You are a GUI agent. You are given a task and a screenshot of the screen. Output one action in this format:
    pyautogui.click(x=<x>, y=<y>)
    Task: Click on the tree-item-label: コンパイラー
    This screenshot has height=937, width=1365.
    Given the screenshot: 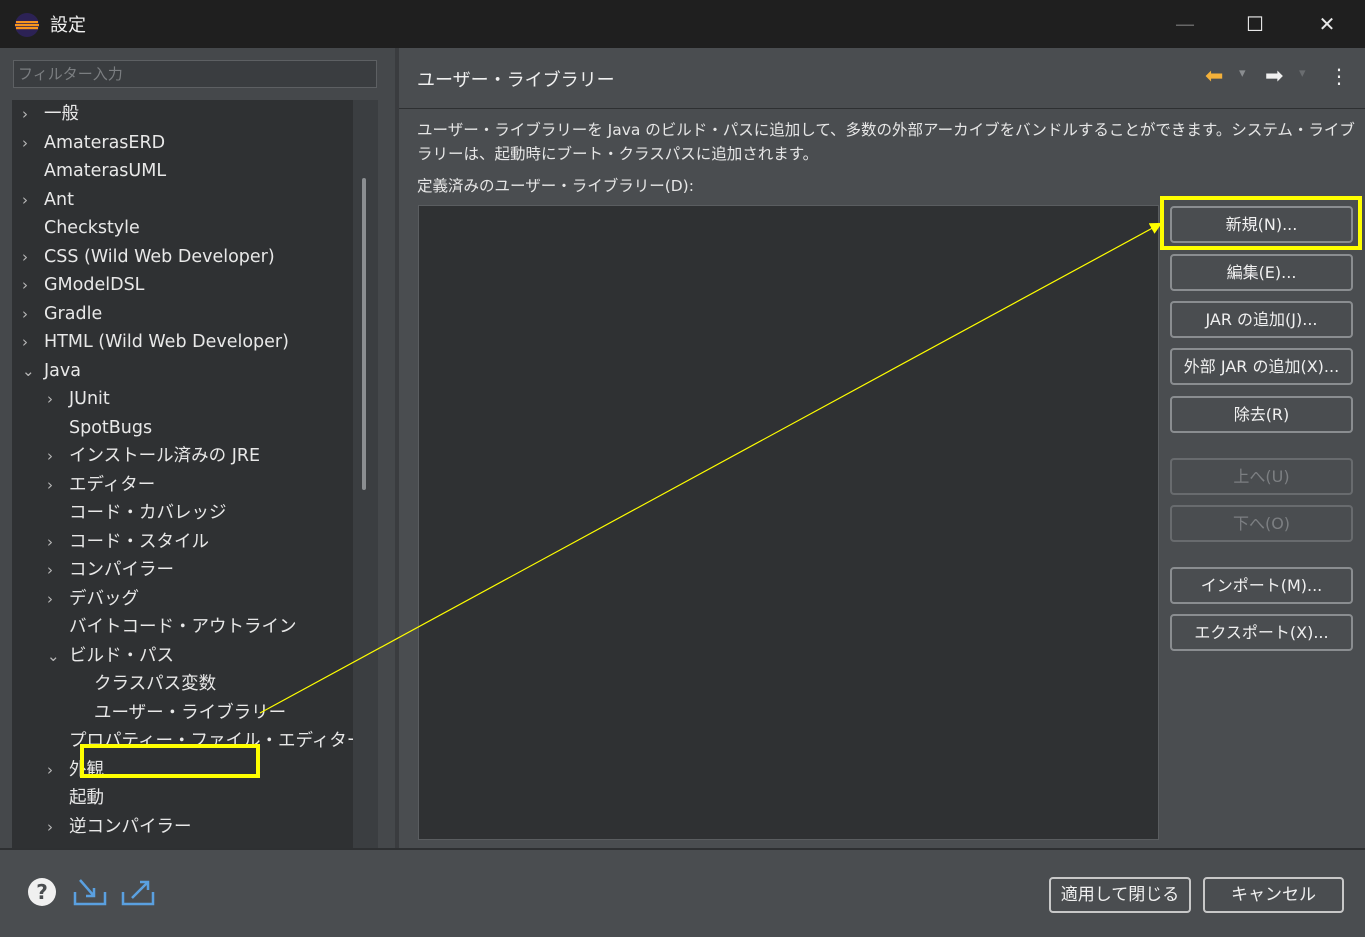 What is the action you would take?
    pyautogui.click(x=121, y=570)
    